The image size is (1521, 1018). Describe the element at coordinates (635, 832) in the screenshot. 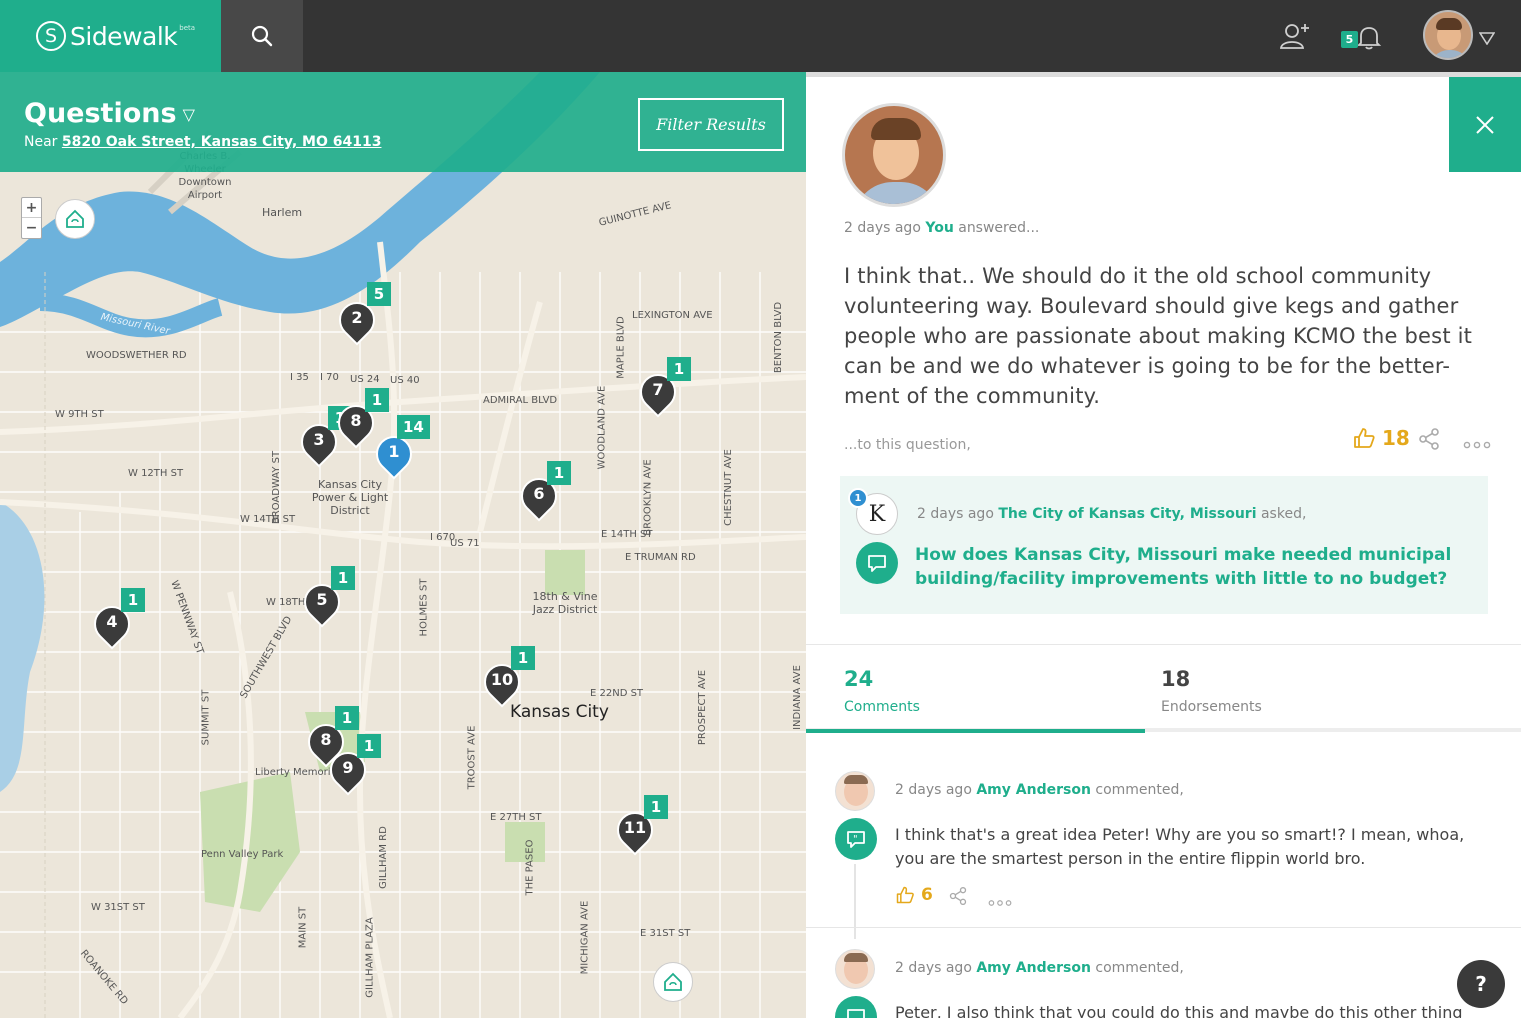

I see `map-marker: 11` at that location.